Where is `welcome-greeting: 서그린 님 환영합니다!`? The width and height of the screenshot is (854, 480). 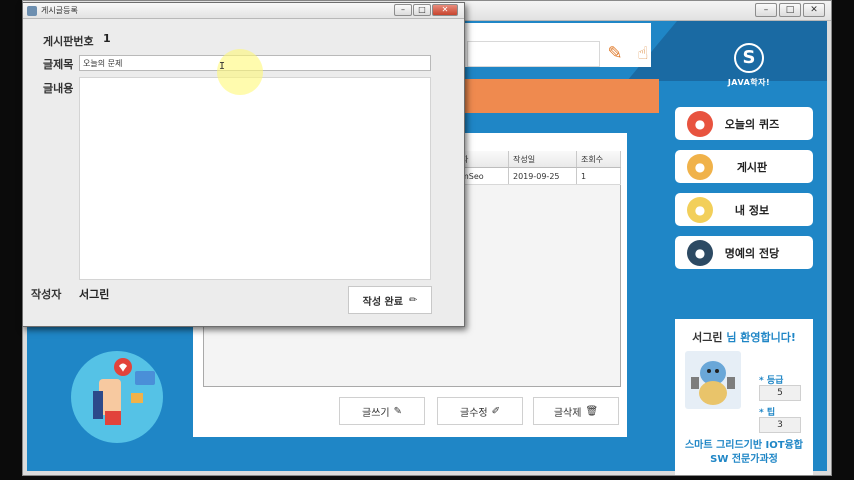 welcome-greeting: 서그린 님 환영합니다! is located at coordinates (744, 337).